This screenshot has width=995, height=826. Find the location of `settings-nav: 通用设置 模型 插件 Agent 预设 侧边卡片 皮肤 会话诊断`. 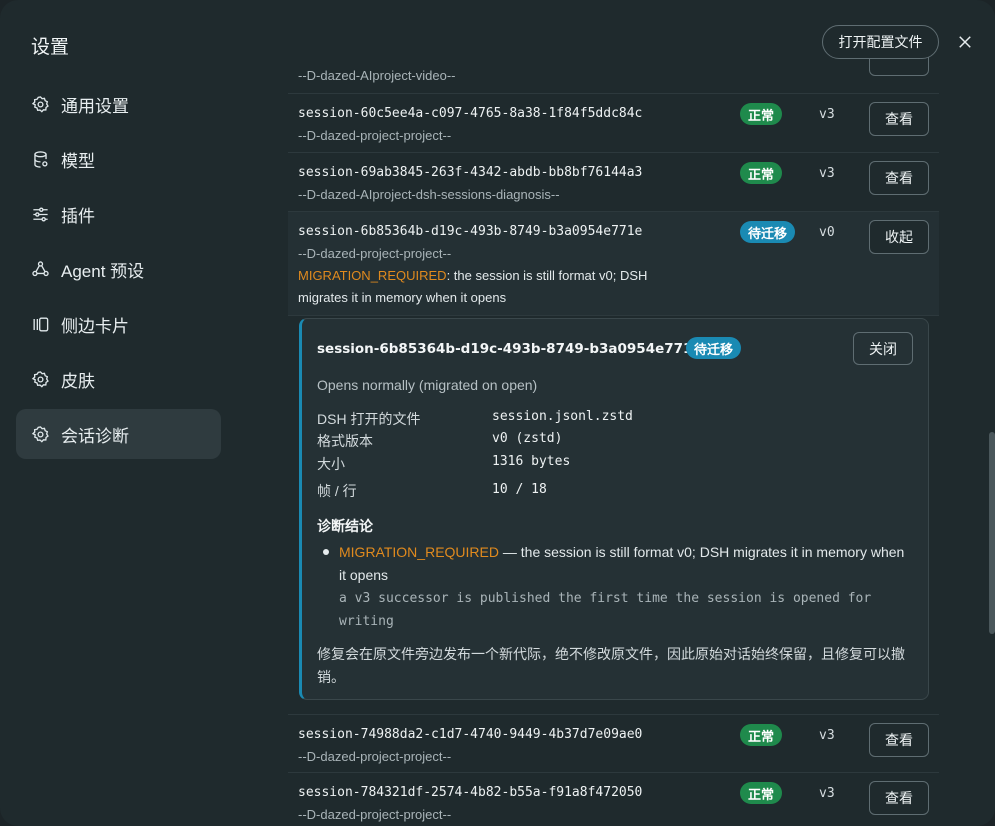

settings-nav: 通用设置 模型 插件 Agent 预设 侧边卡片 皮肤 会话诊断 is located at coordinates (118, 271).